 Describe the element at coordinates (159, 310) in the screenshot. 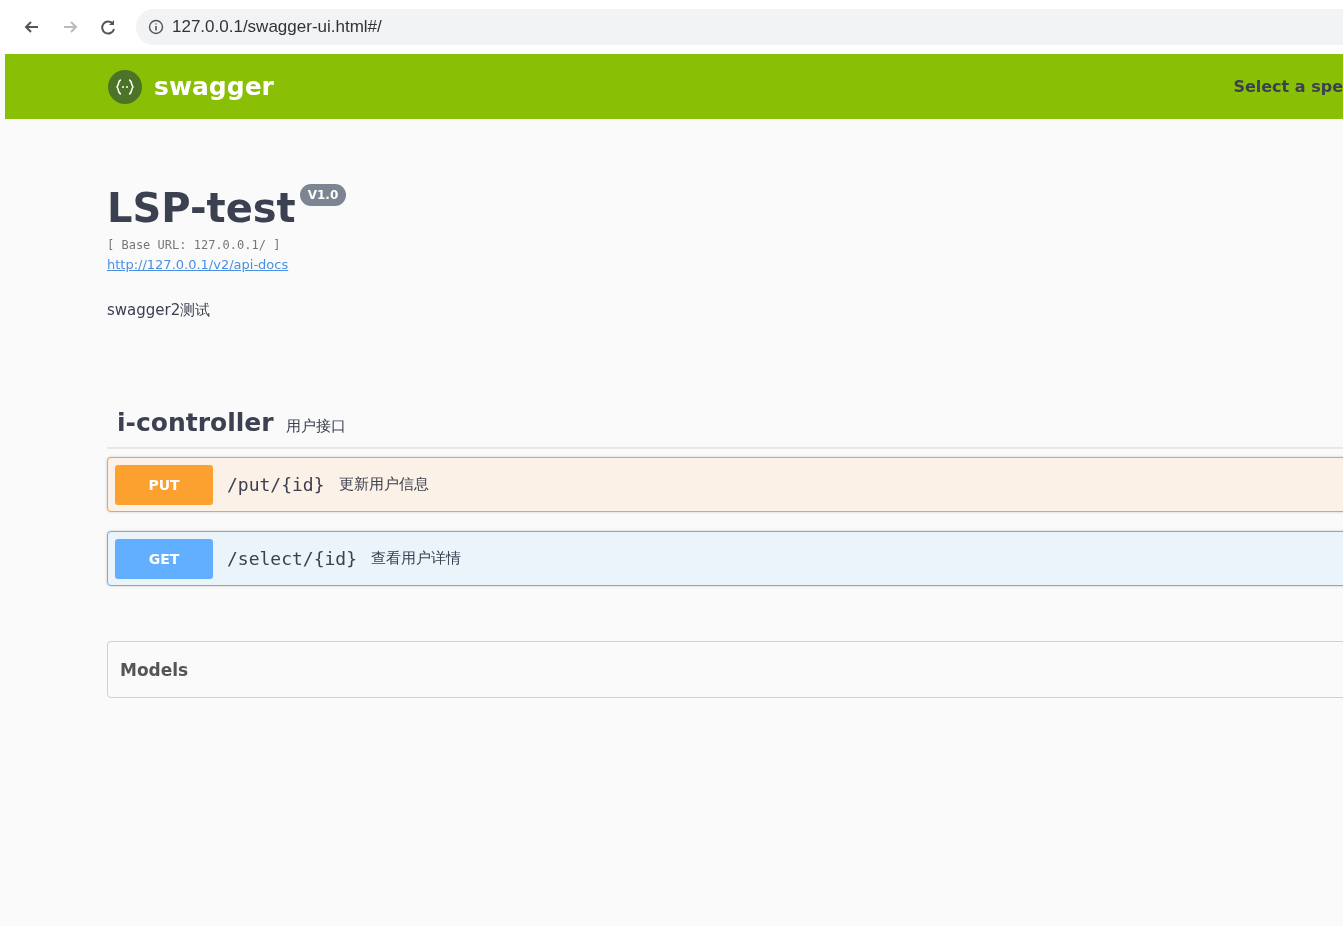

I see `api-description: swagger2测试` at that location.